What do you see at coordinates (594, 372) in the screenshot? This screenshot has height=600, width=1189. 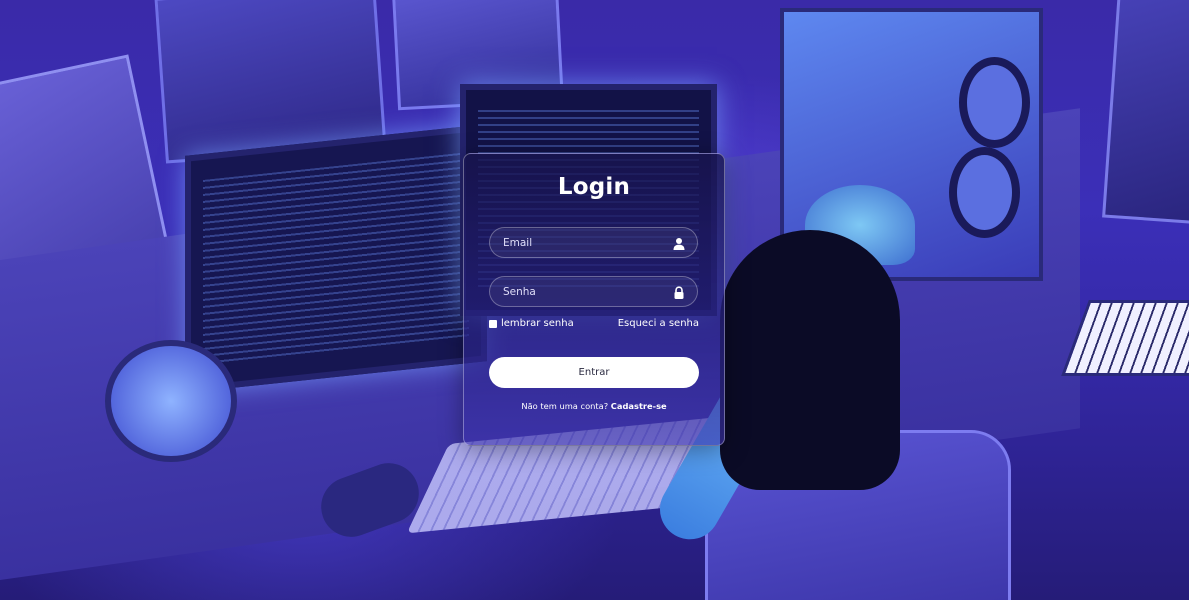 I see `submit-button: Entrar` at bounding box center [594, 372].